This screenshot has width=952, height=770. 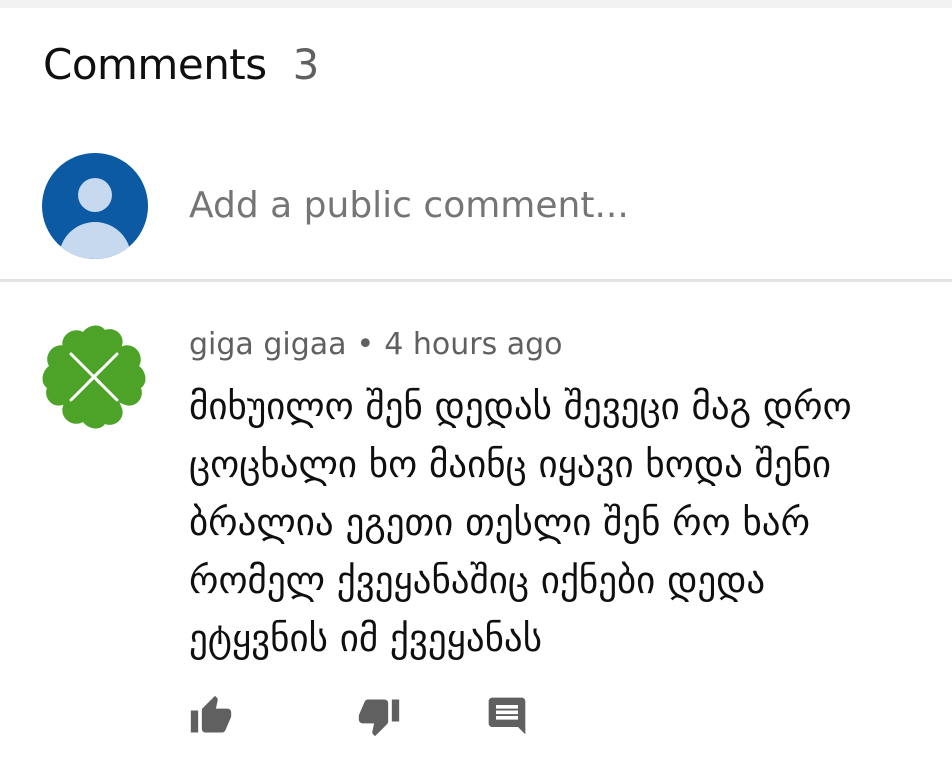 I want to click on comments-header: Comments 3, so click(x=181, y=64).